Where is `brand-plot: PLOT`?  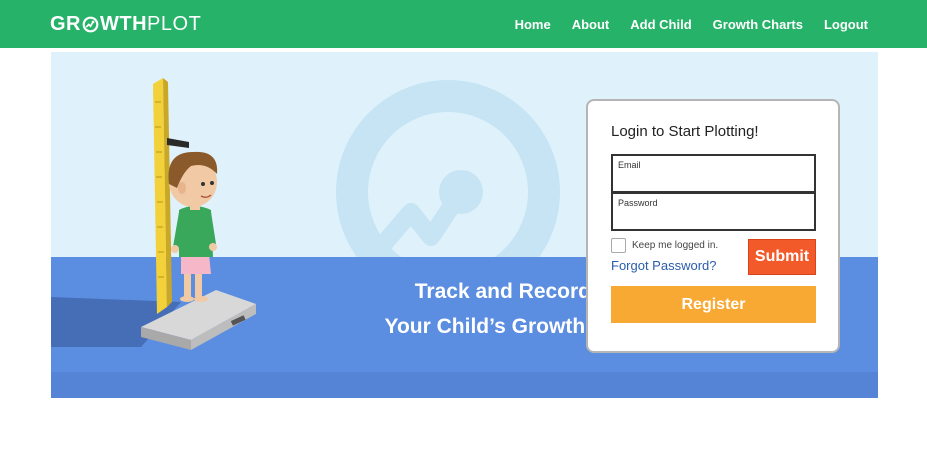 brand-plot: PLOT is located at coordinates (174, 23).